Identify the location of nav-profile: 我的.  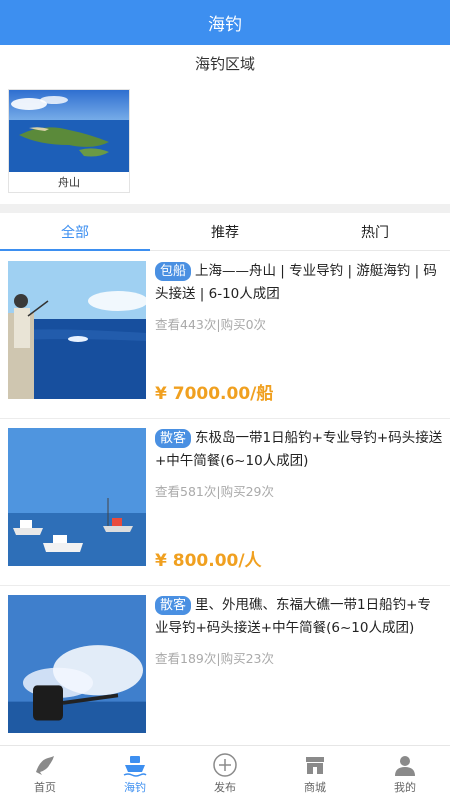
(405, 773).